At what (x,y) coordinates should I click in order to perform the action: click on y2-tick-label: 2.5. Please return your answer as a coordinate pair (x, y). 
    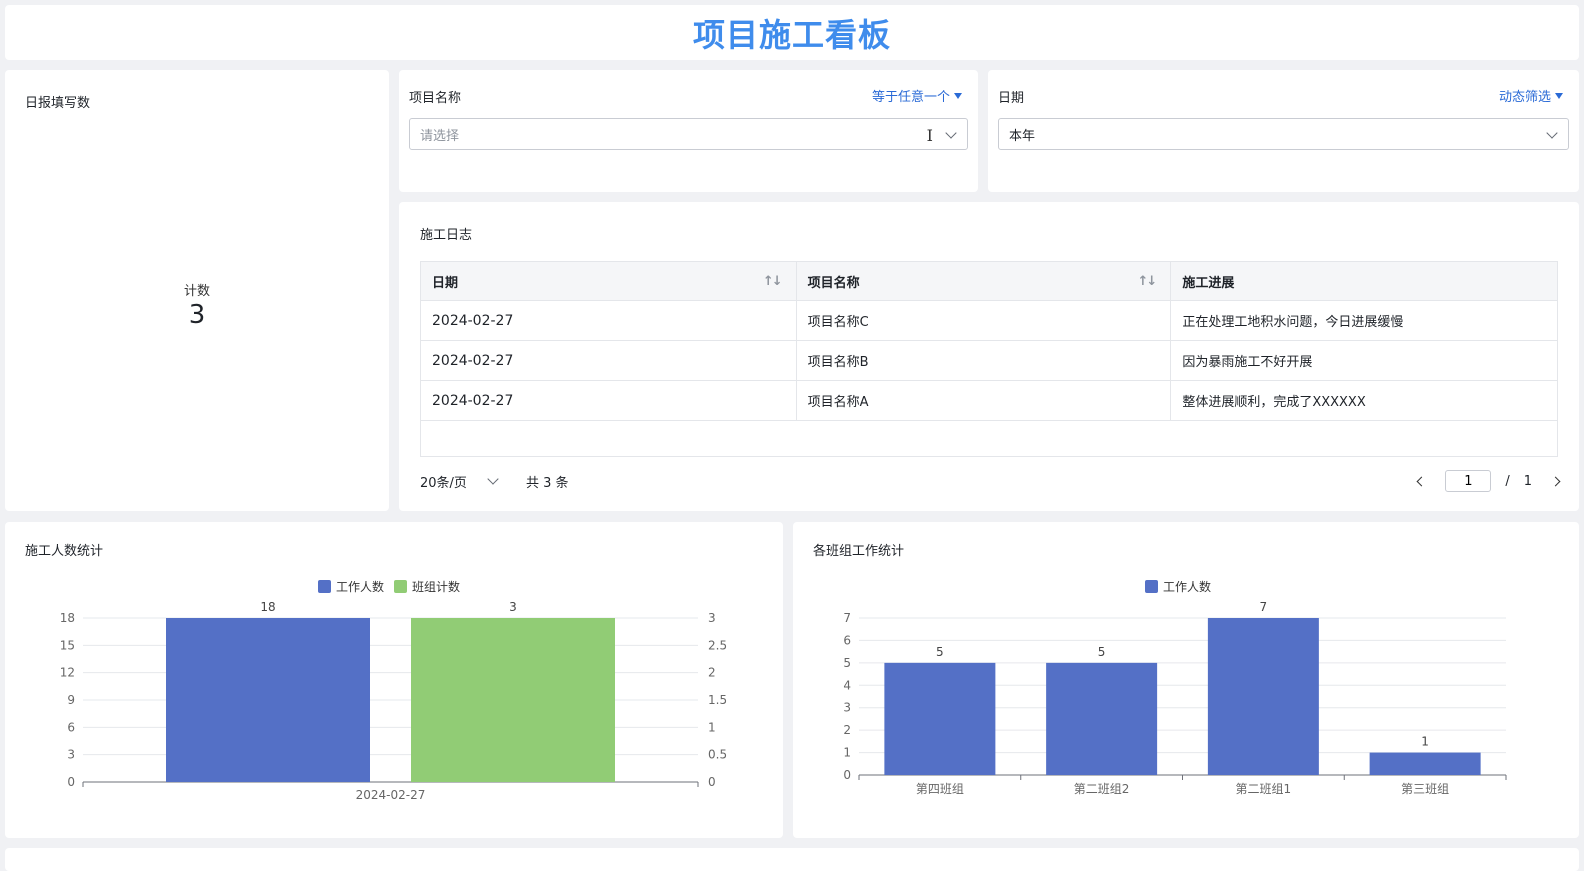
    Looking at the image, I should click on (717, 645).